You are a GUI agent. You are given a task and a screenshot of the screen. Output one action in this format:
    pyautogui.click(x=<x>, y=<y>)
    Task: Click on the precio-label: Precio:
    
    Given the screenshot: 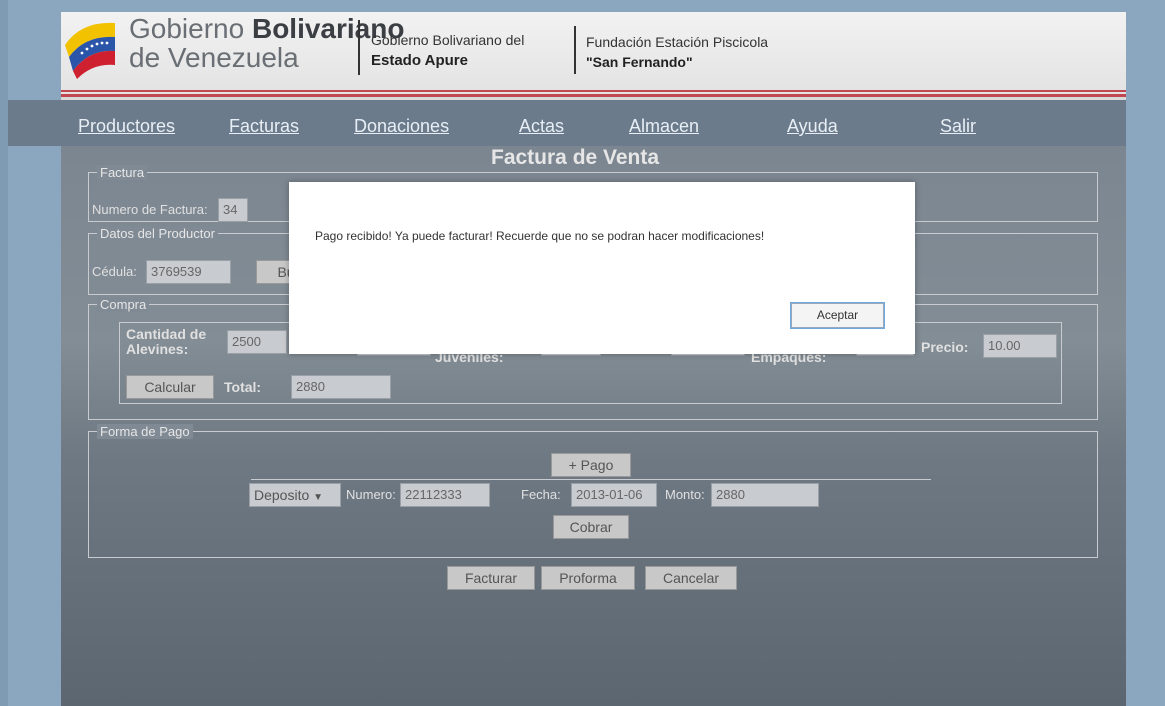 What is the action you would take?
    pyautogui.click(x=945, y=347)
    